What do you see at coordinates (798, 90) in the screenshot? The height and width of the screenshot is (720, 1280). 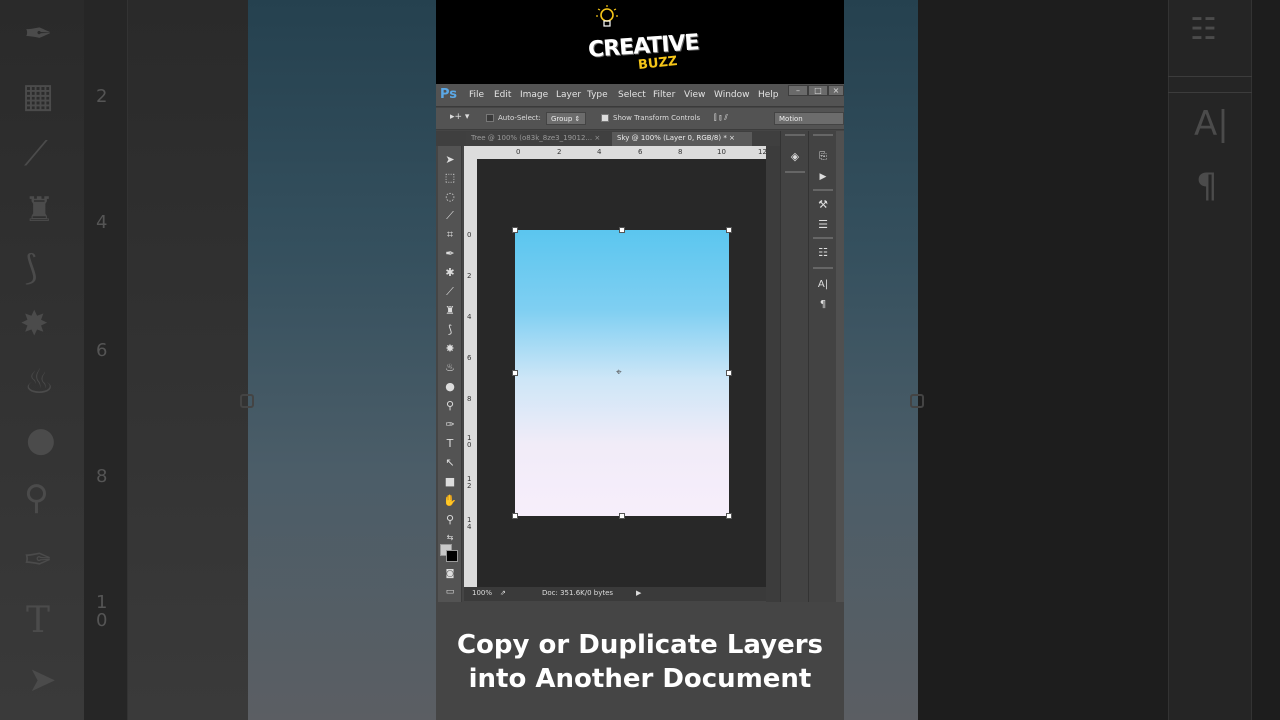 I see `minimize-button: –` at bounding box center [798, 90].